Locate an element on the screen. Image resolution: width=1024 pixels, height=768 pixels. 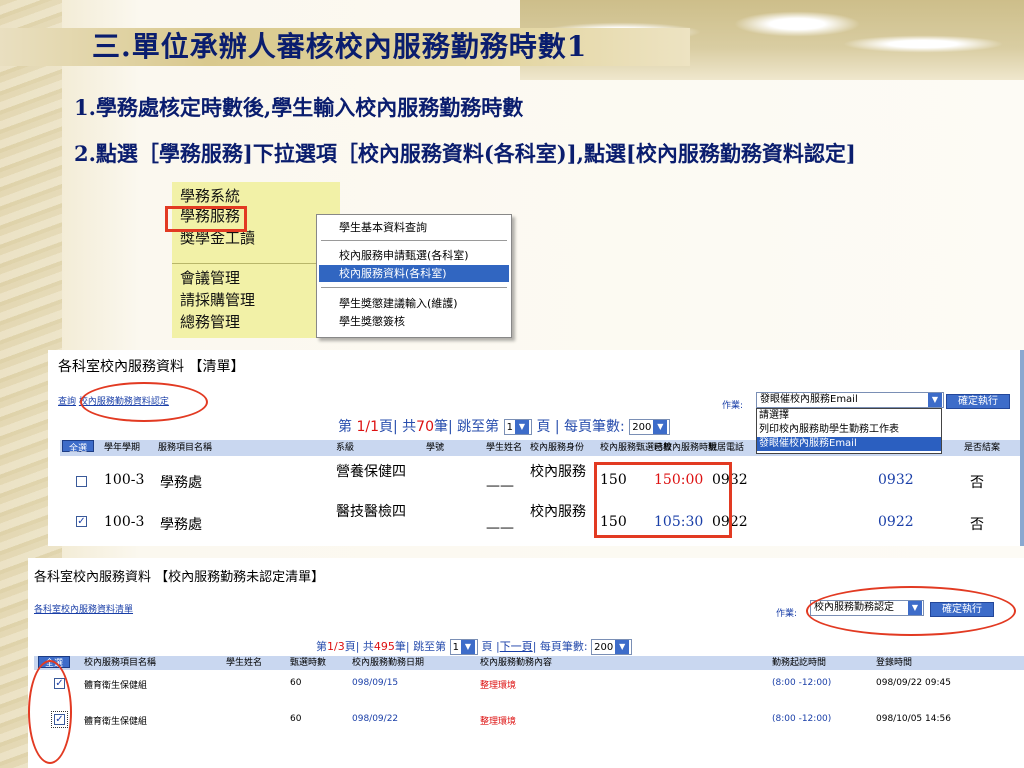
total-count: 70 is located at coordinates (425, 427).